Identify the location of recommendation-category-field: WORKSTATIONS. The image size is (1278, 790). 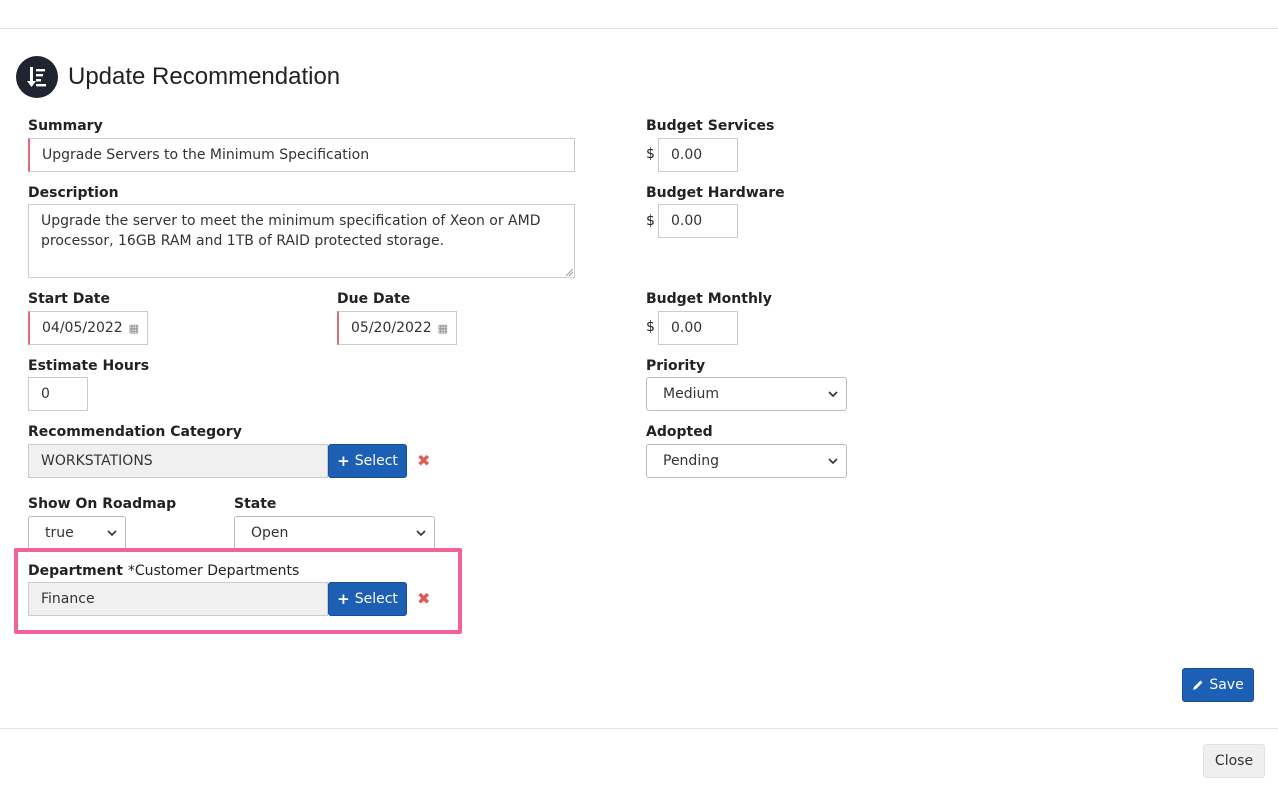
(178, 461).